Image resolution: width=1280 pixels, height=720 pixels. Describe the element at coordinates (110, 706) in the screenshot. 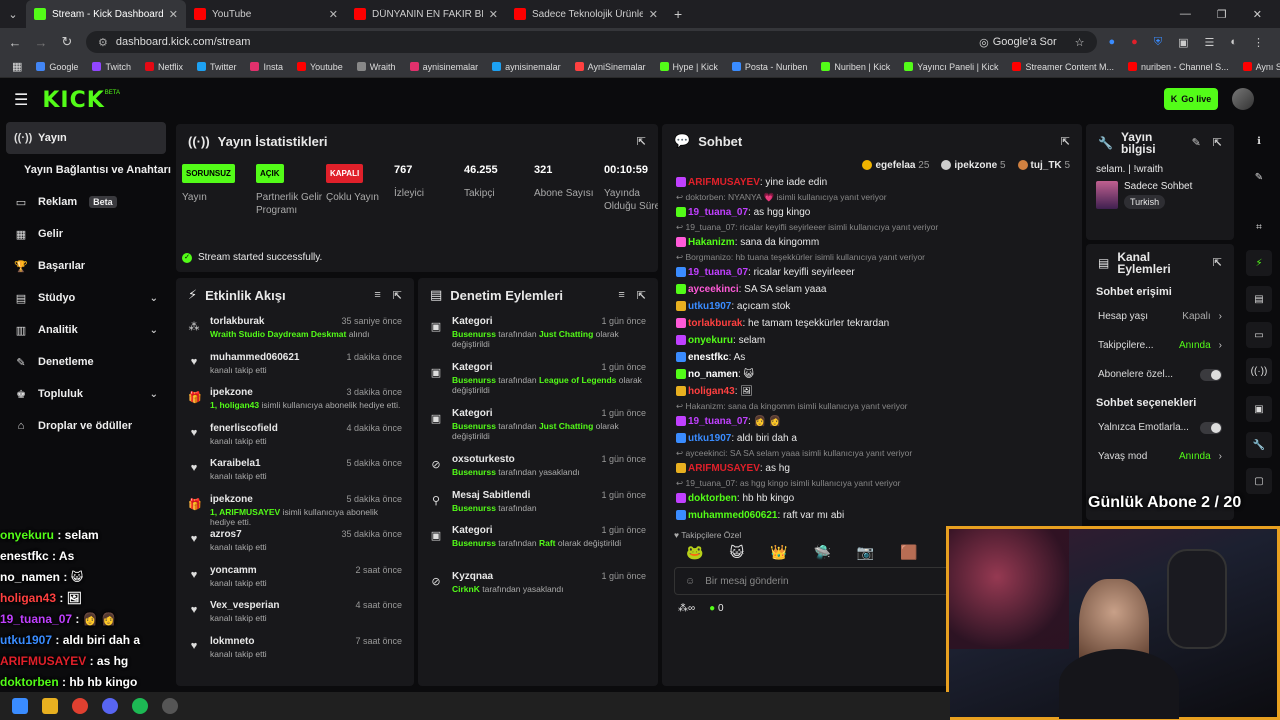

I see `discord-icon` at that location.